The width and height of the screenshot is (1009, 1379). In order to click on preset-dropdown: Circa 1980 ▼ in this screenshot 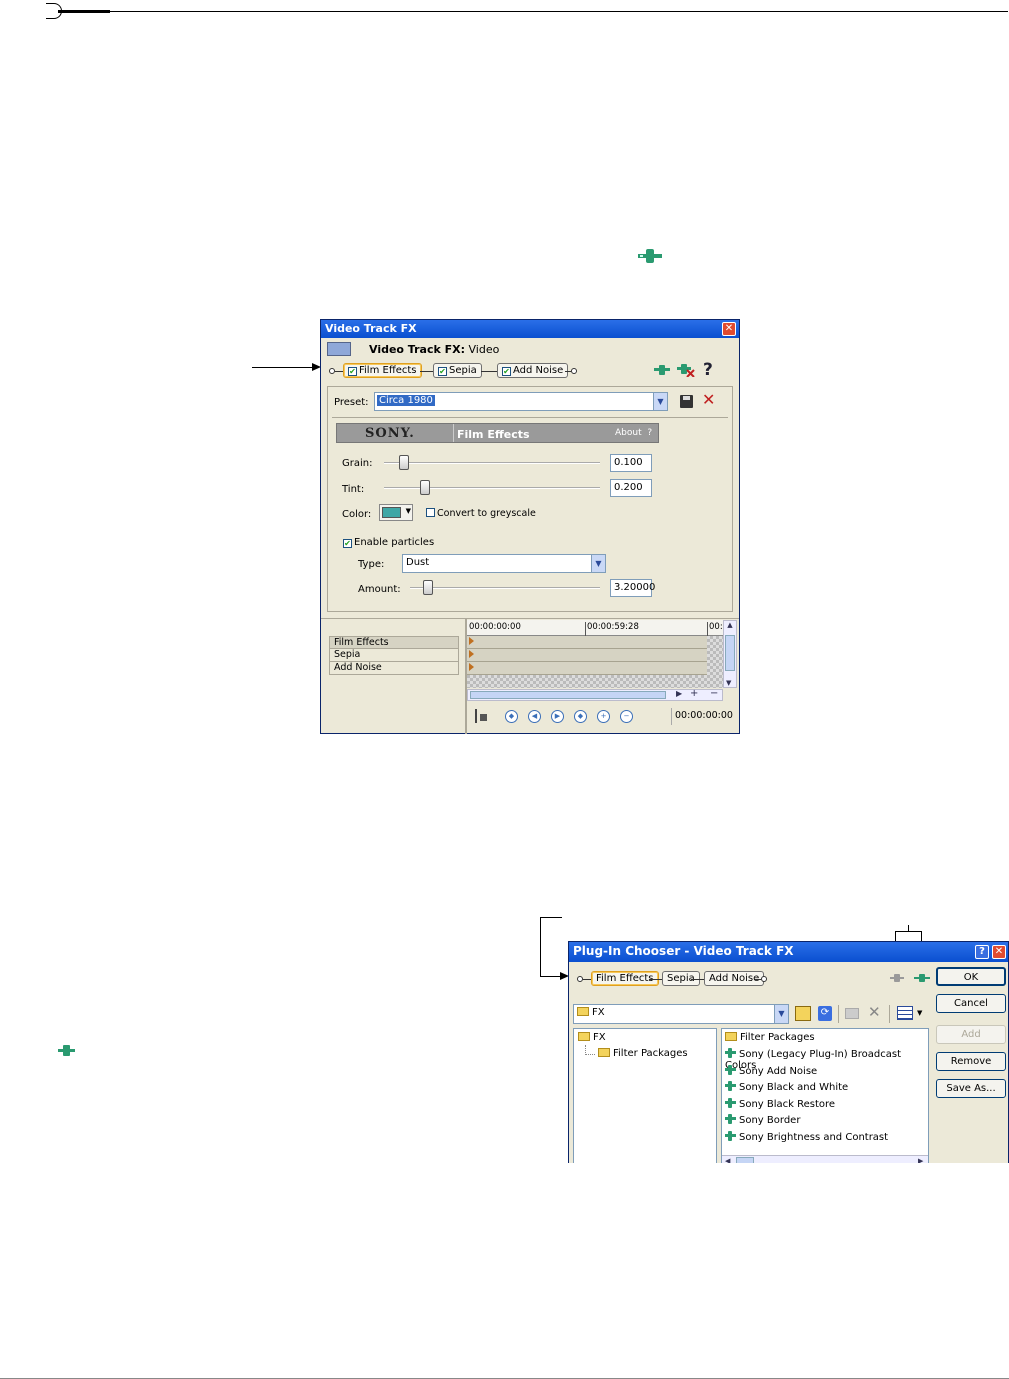, I will do `click(521, 401)`.